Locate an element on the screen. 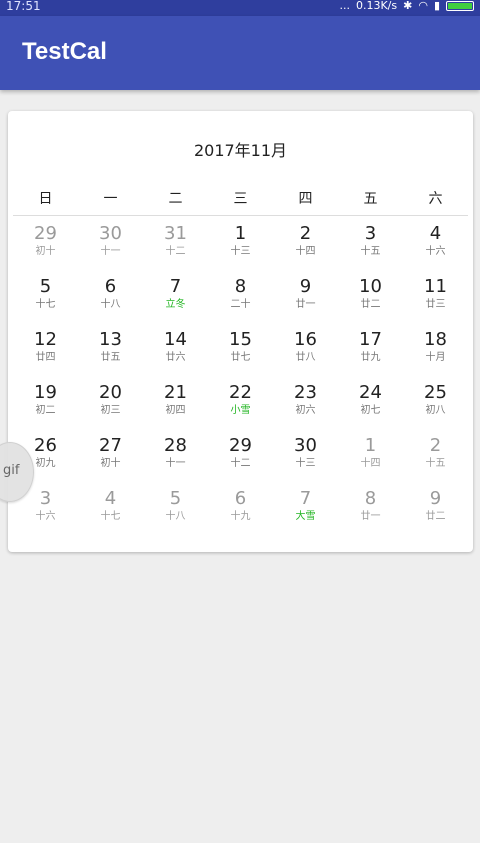 The width and height of the screenshot is (480, 843). day-cell: 18 十月 is located at coordinates (435, 353).